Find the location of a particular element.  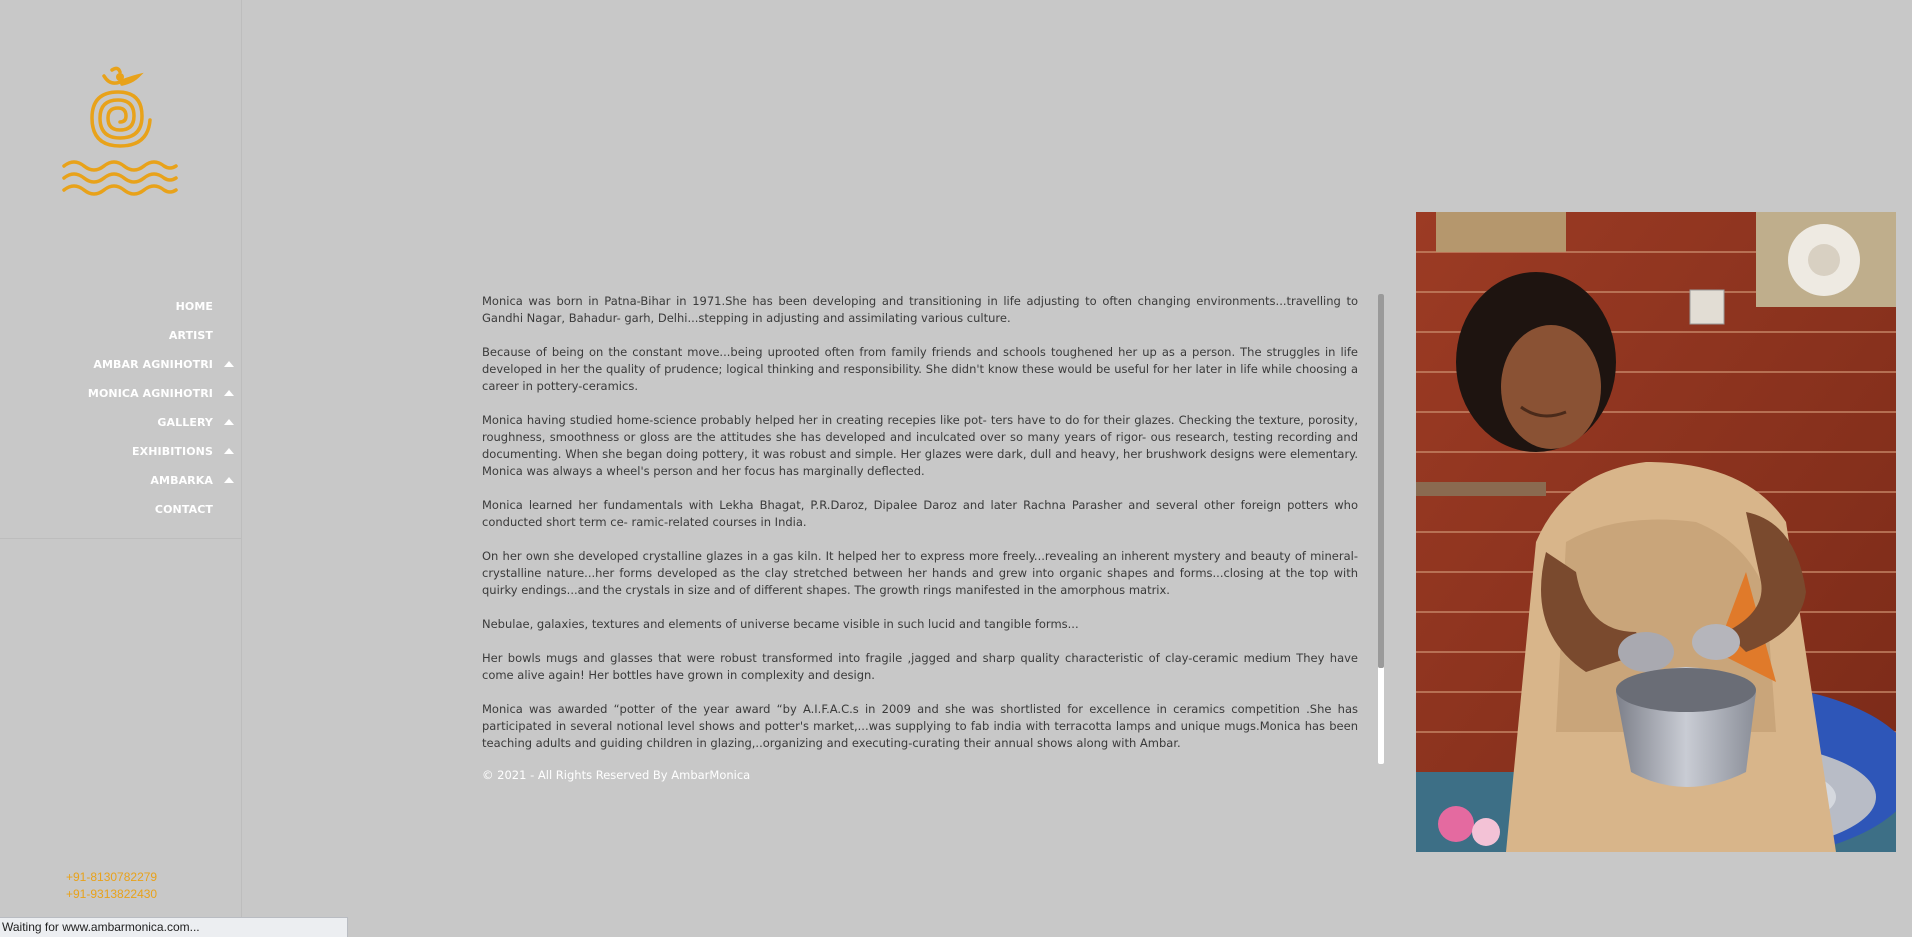

nav-item-ambar-agnihotri: AMBAR AGNIHOTRI is located at coordinates (121, 364).